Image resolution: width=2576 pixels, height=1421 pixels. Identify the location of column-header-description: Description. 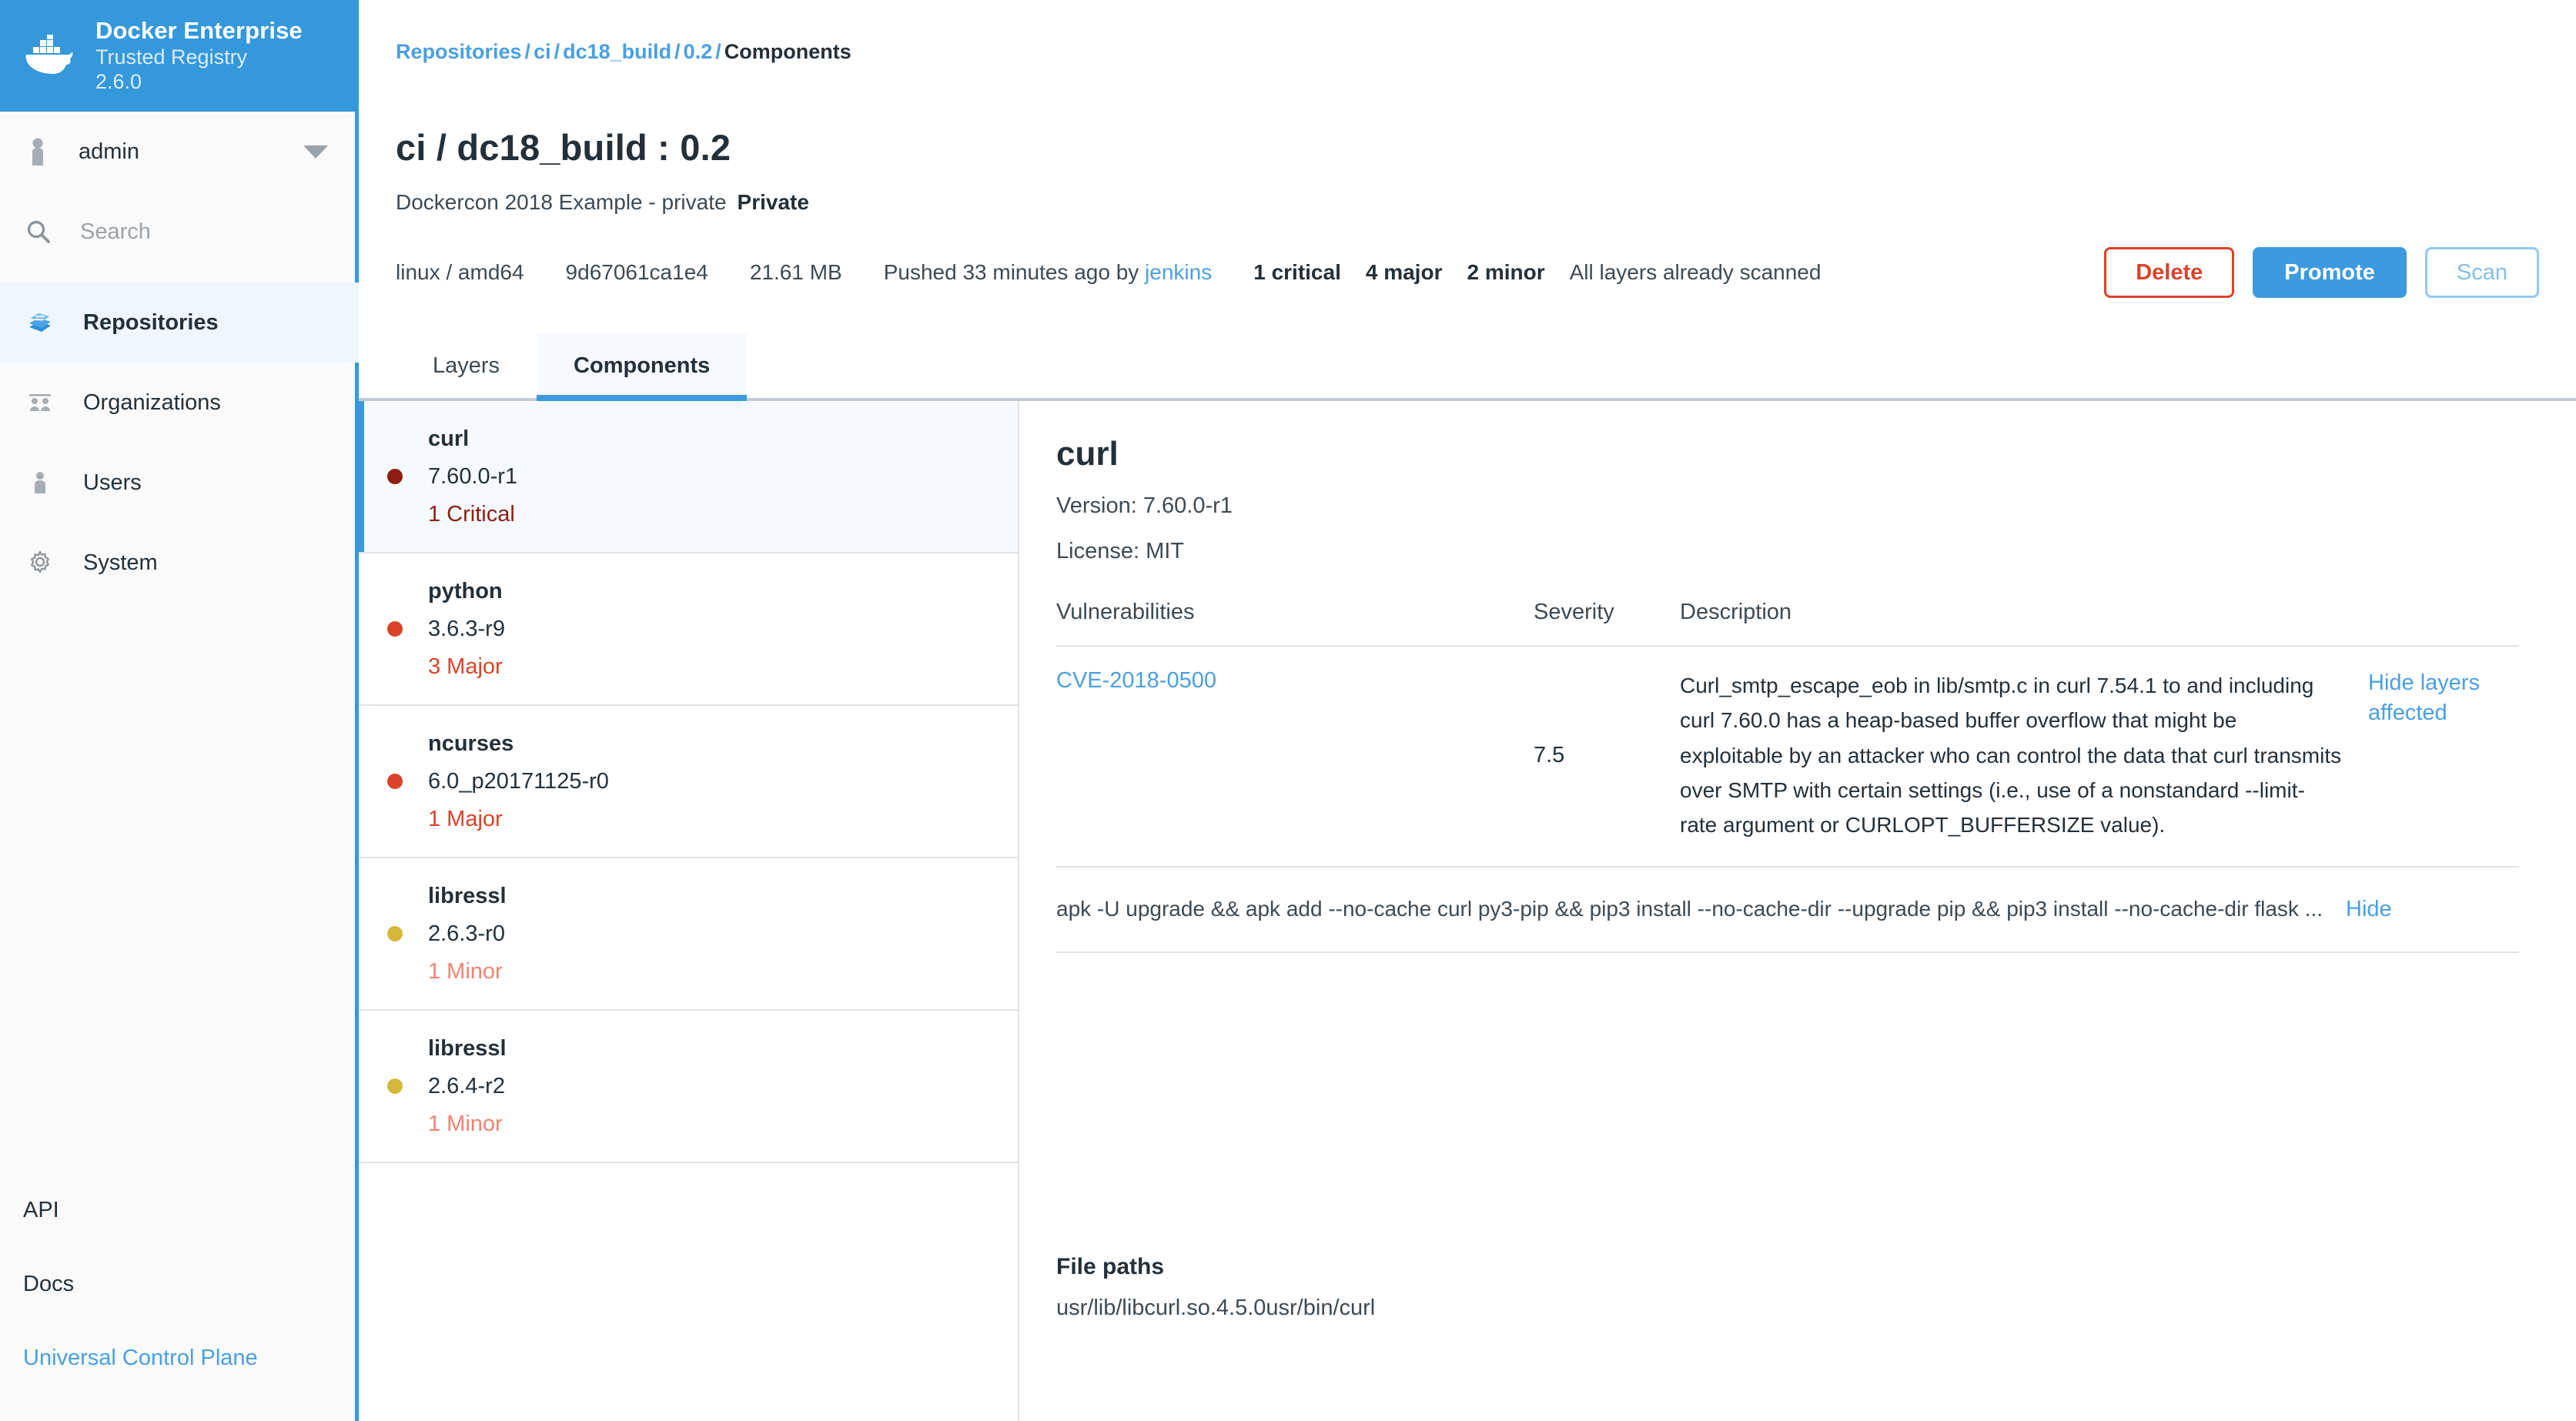
(1736, 612).